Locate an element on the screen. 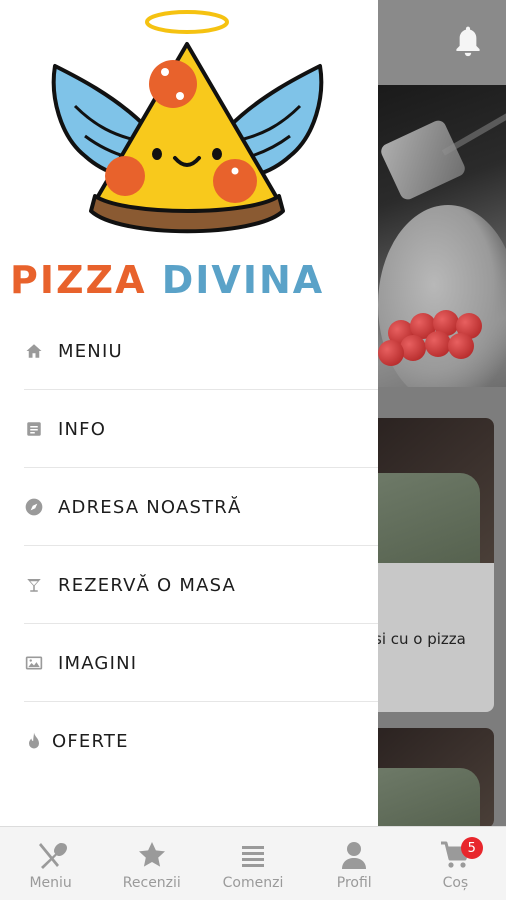 The height and width of the screenshot is (900, 506). nav-cos: Coș 5 is located at coordinates (455, 863).